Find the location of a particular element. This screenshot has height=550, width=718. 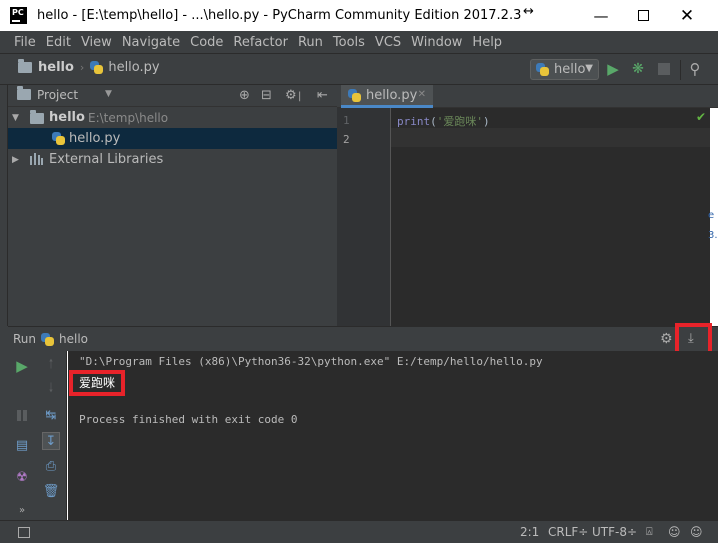

inspection-face-icon: ☺ is located at coordinates (674, 532).